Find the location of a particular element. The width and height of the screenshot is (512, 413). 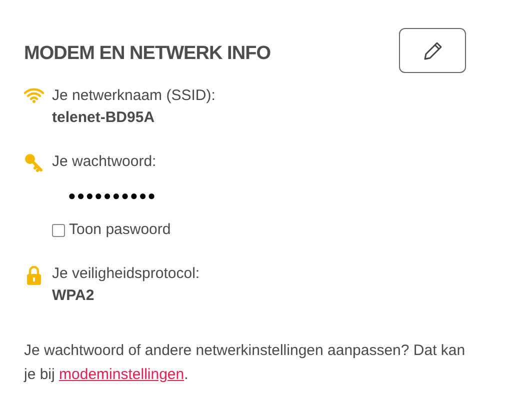

pencil-icon is located at coordinates (433, 51).